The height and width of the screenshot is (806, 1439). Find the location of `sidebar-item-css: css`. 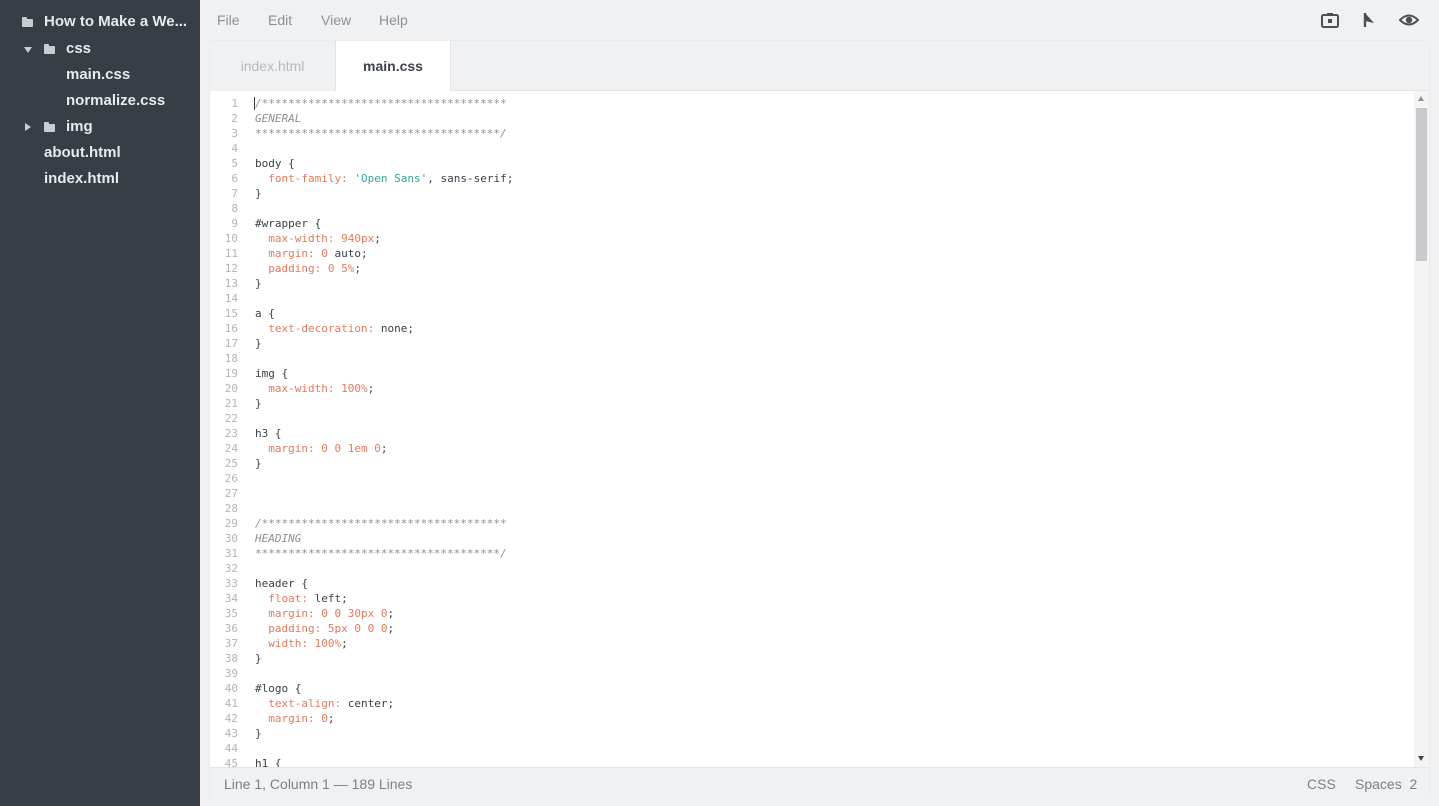

sidebar-item-css: css is located at coordinates (100, 49).